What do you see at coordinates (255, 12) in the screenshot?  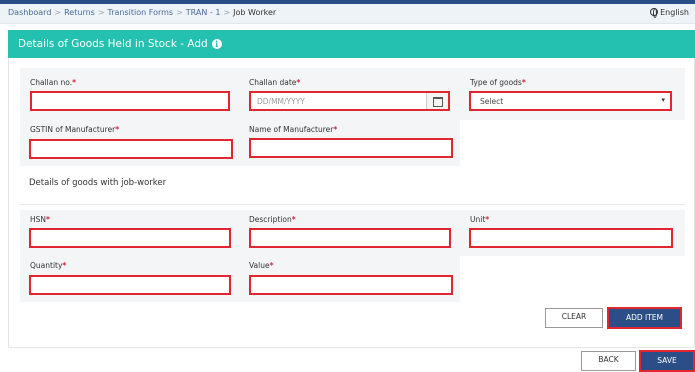 I see `breadcrumb-job-worker: Job Worker` at bounding box center [255, 12].